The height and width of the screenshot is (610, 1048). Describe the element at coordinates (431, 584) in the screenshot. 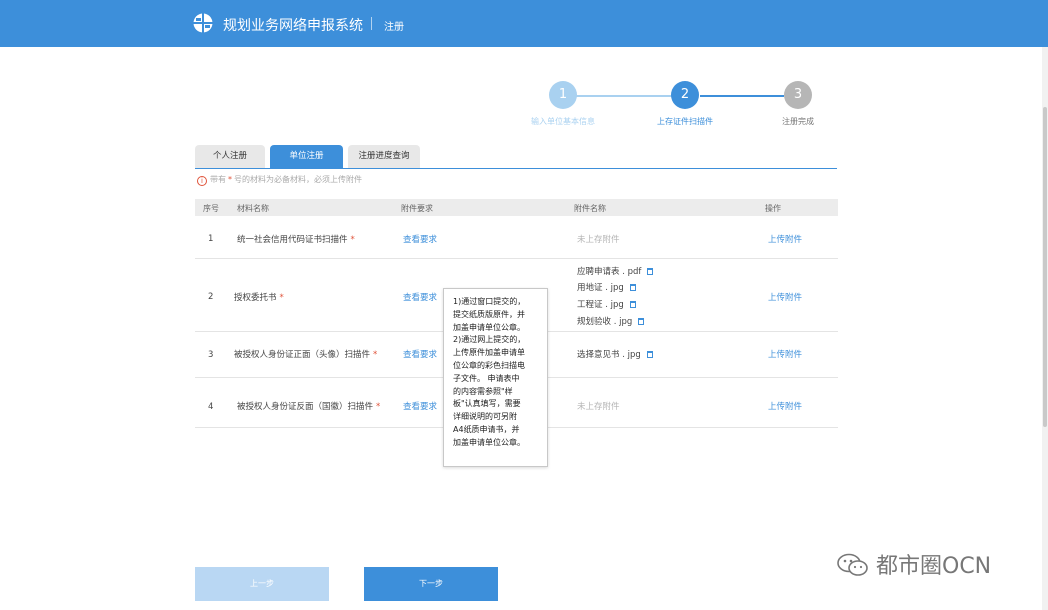

I see `next-step-button: 下一步` at that location.